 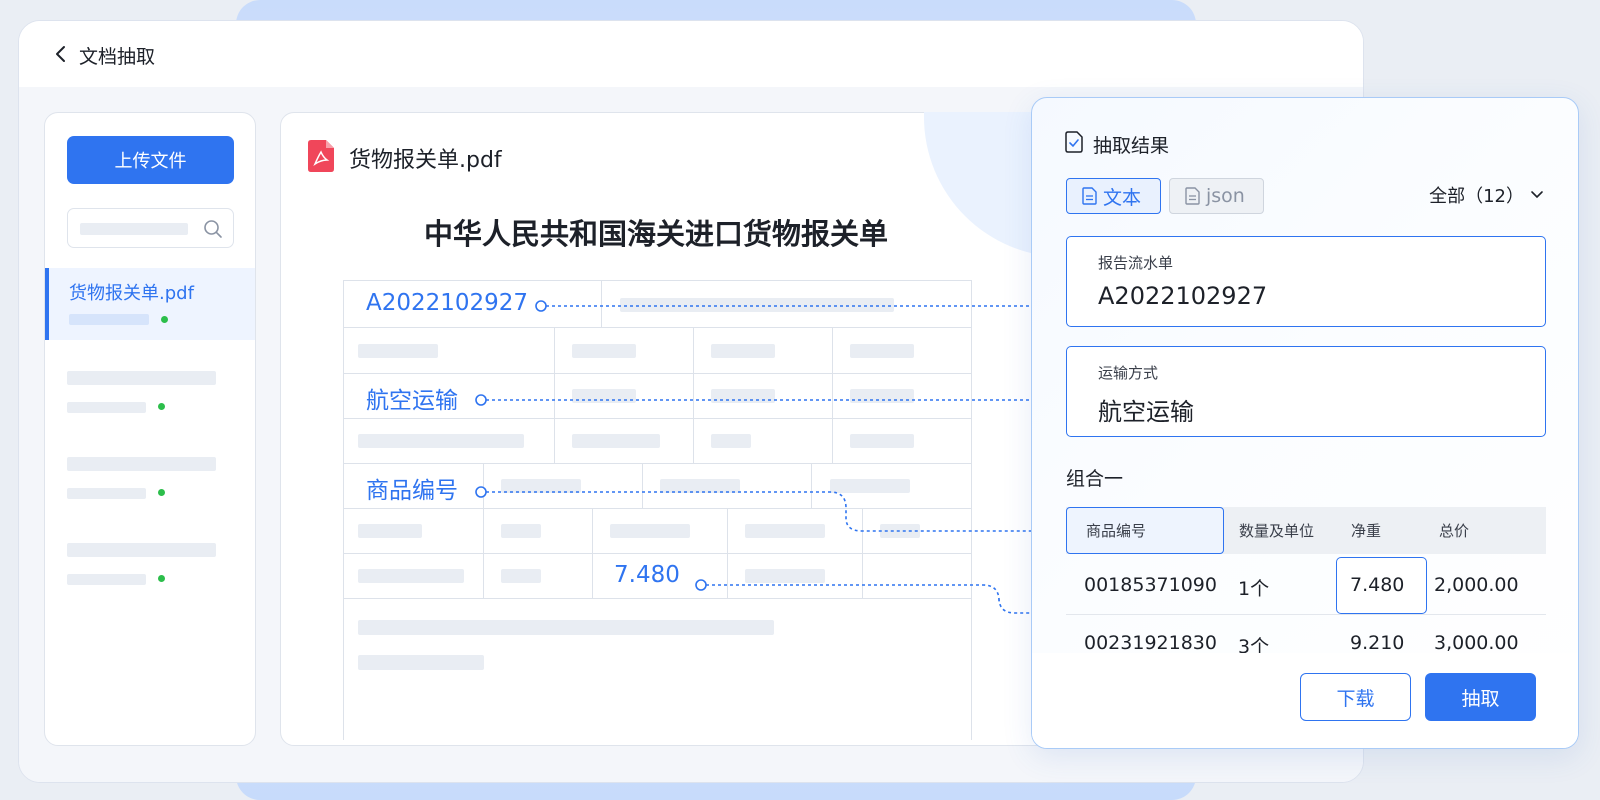 I want to click on search-placeholder, so click(x=134, y=229).